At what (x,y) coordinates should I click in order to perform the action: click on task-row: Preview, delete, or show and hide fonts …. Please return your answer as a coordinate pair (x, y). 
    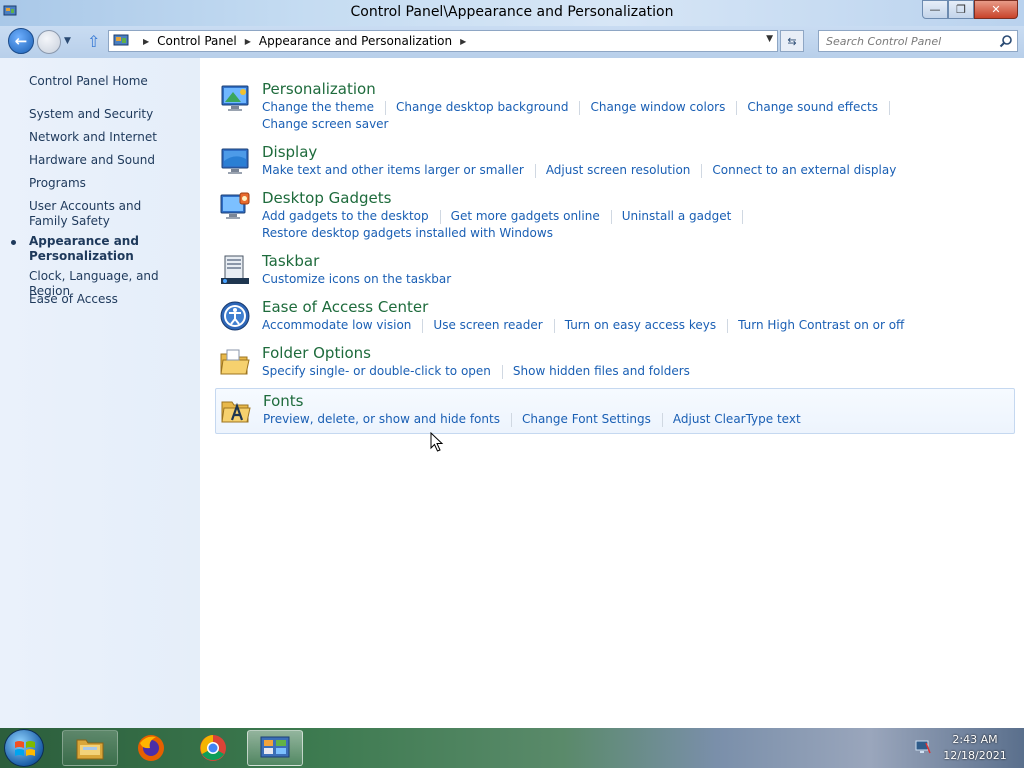
    Looking at the image, I should click on (532, 419).